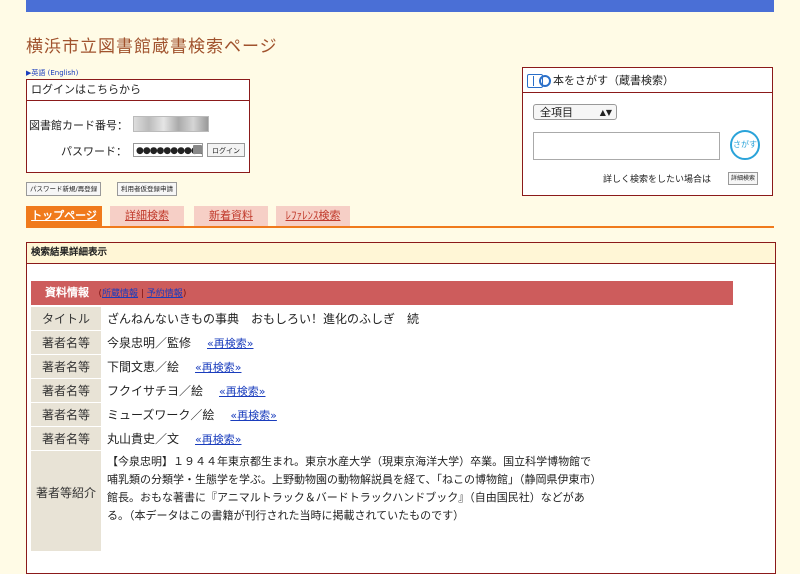  I want to click on row-value: フクイサチヨ／絵 «再検索», so click(186, 391).